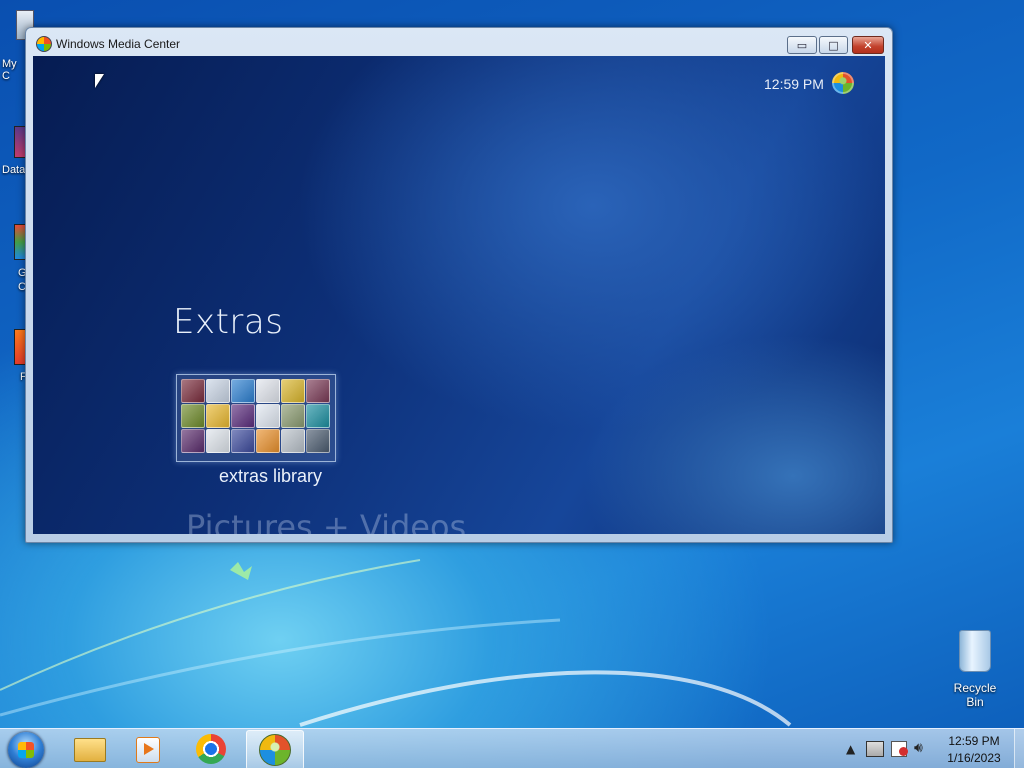  What do you see at coordinates (918, 748) in the screenshot?
I see `volume-icon: 🔊︎` at bounding box center [918, 748].